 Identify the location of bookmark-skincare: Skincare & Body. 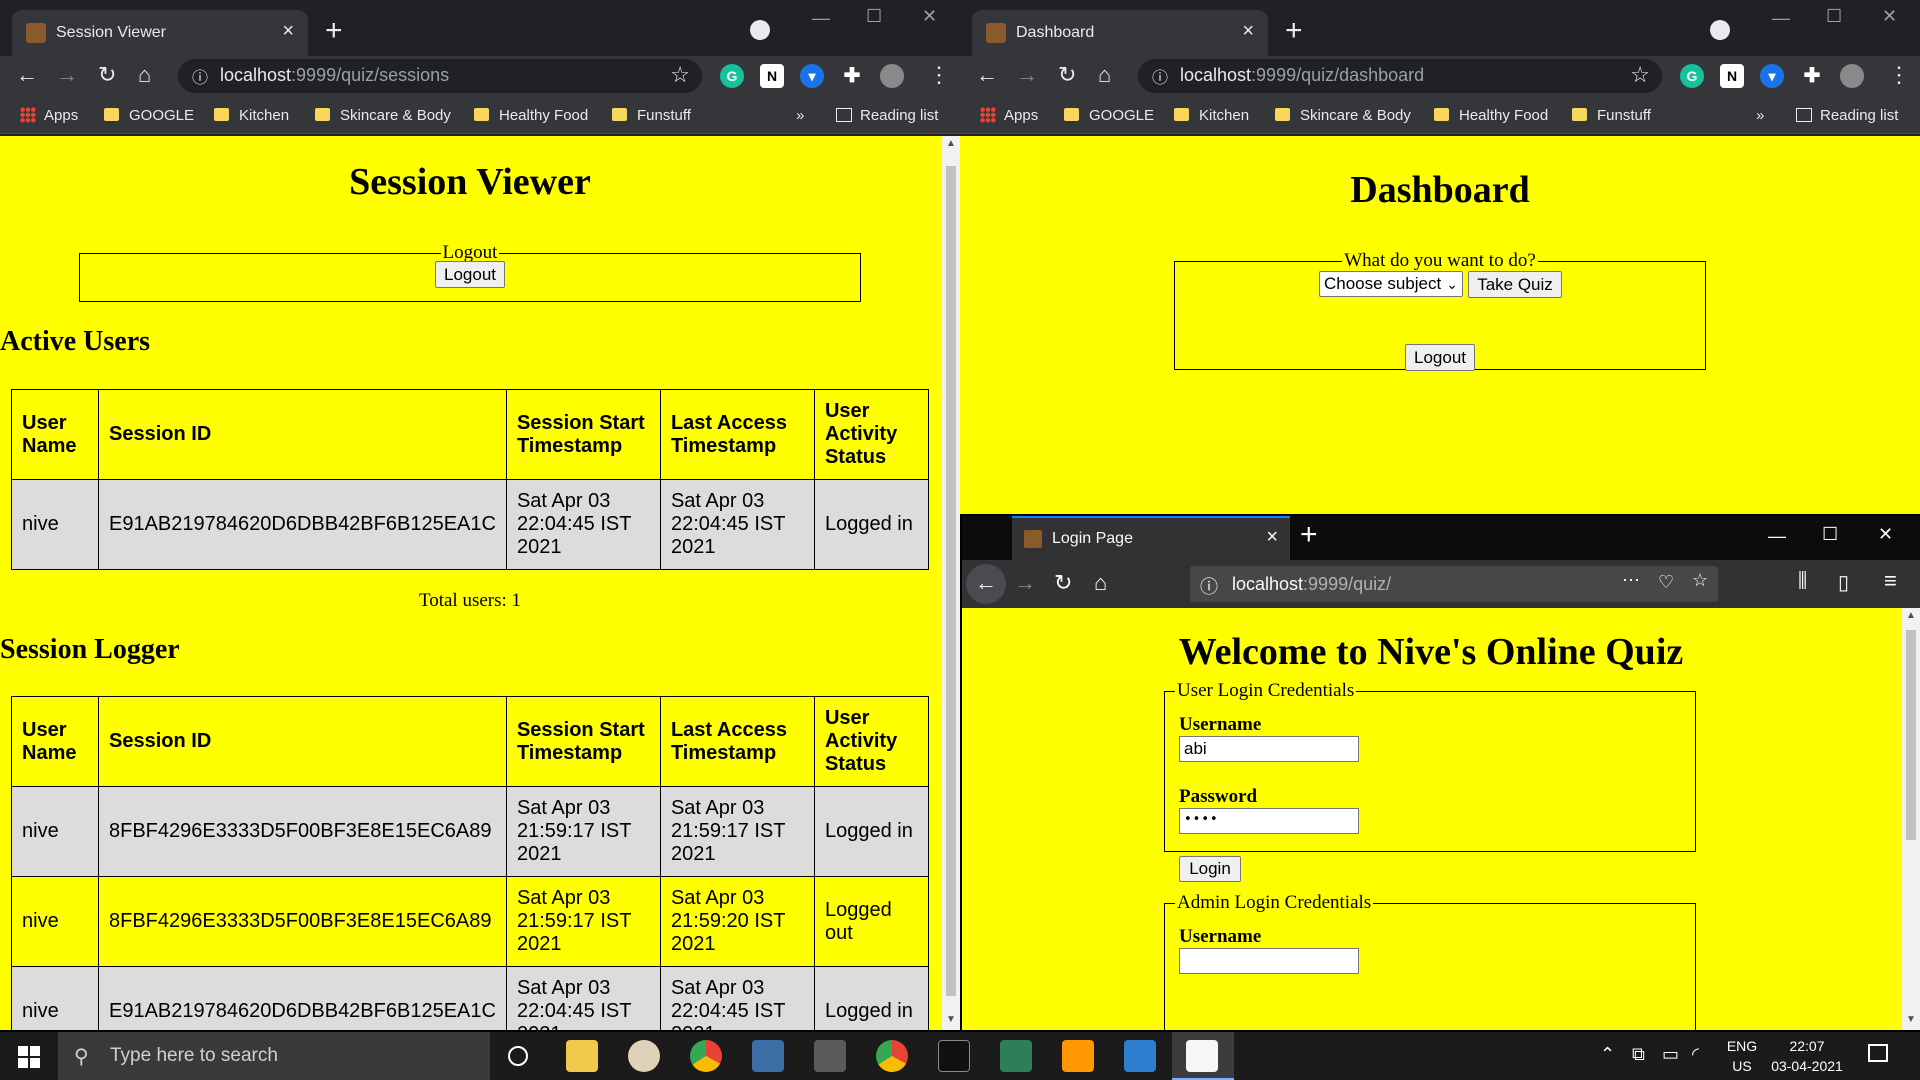
(383, 115).